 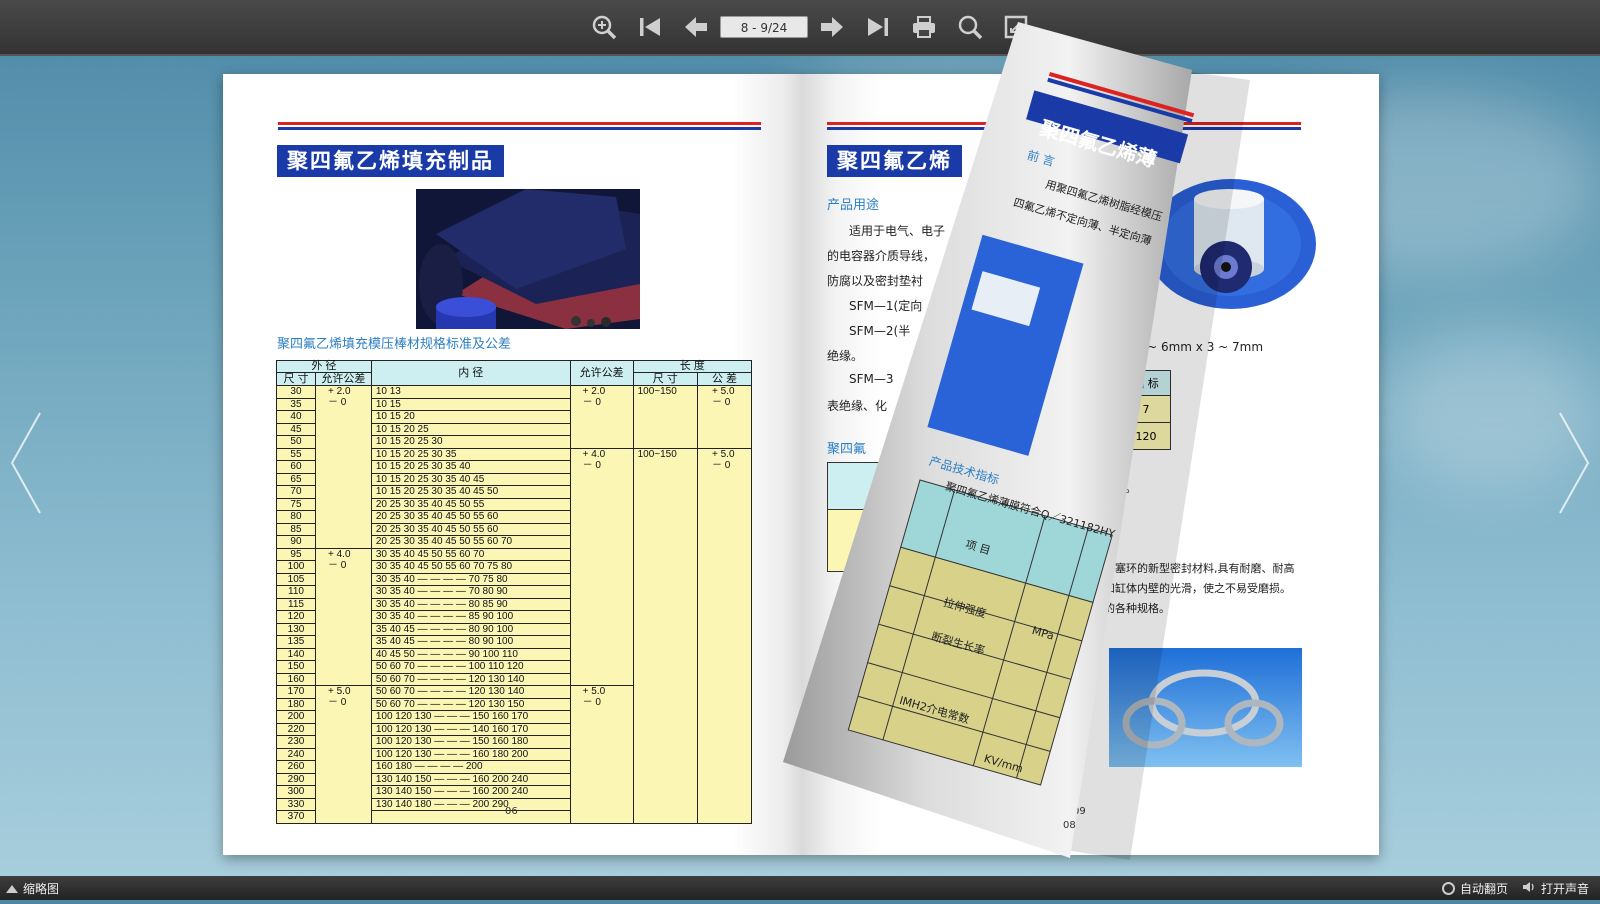 I want to click on inner-diameter-cell: 20 25 30 35 40 45 50 55 60, so click(x=470, y=529).